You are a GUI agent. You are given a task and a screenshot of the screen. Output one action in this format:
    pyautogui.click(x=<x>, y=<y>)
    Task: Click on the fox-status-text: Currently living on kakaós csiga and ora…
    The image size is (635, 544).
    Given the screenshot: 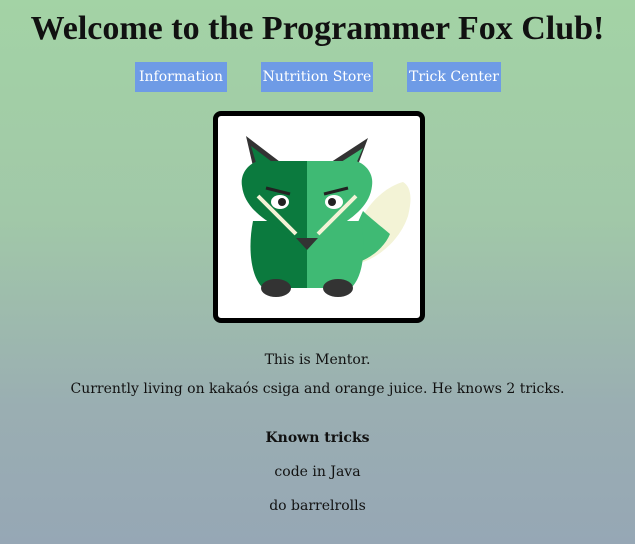 What is the action you would take?
    pyautogui.click(x=317, y=389)
    